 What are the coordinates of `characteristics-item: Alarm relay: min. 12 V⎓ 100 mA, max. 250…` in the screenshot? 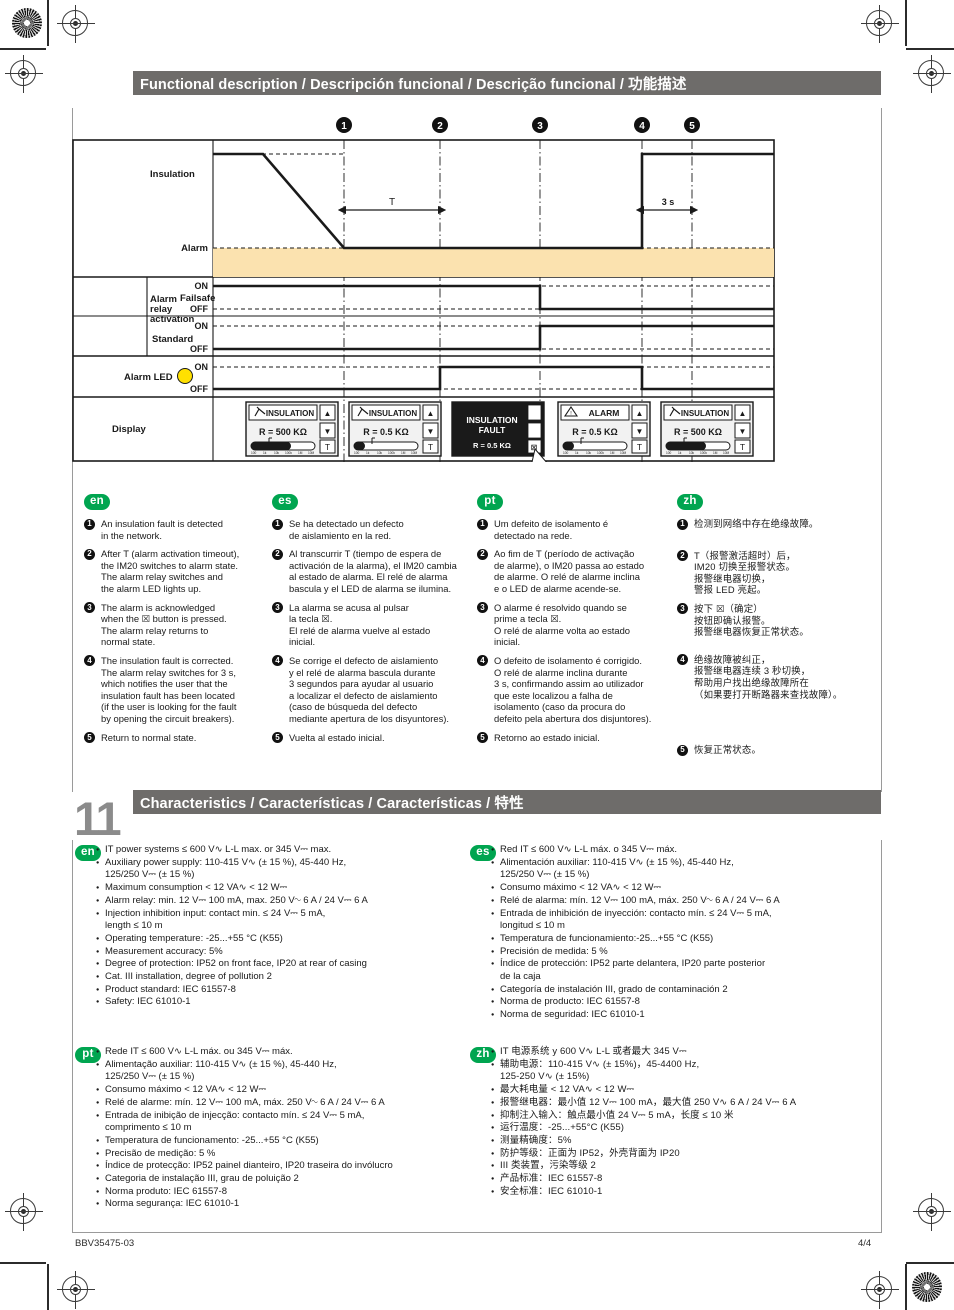 It's located at (283, 901).